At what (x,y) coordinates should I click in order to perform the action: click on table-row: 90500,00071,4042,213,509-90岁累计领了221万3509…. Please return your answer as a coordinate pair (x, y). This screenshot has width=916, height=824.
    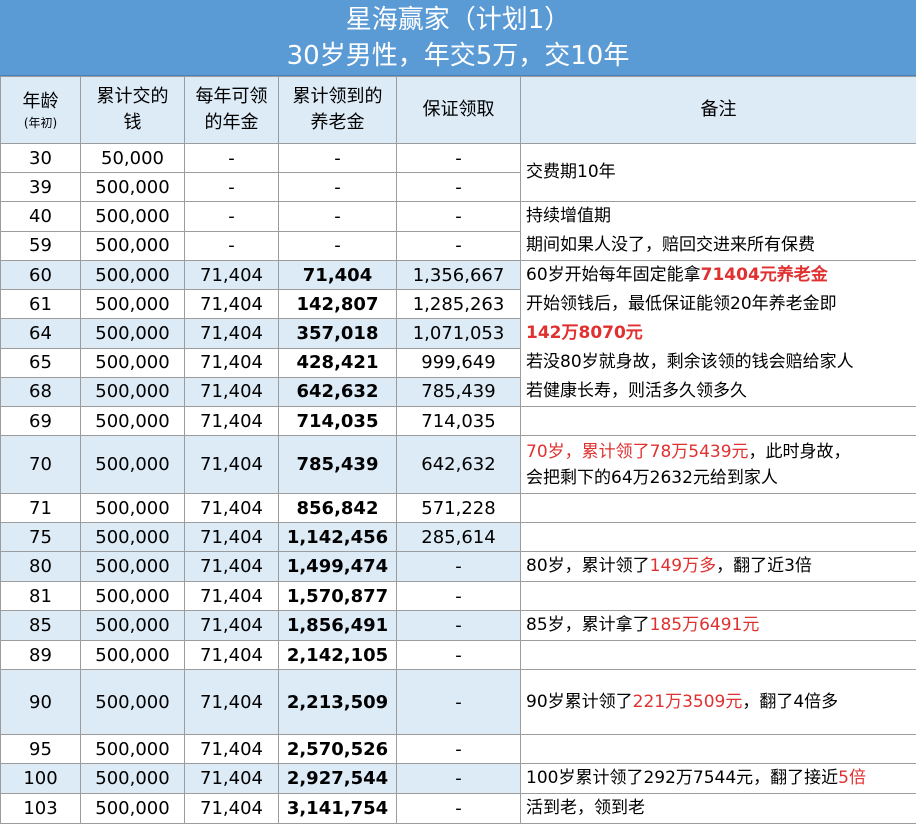
    Looking at the image, I should click on (458, 702).